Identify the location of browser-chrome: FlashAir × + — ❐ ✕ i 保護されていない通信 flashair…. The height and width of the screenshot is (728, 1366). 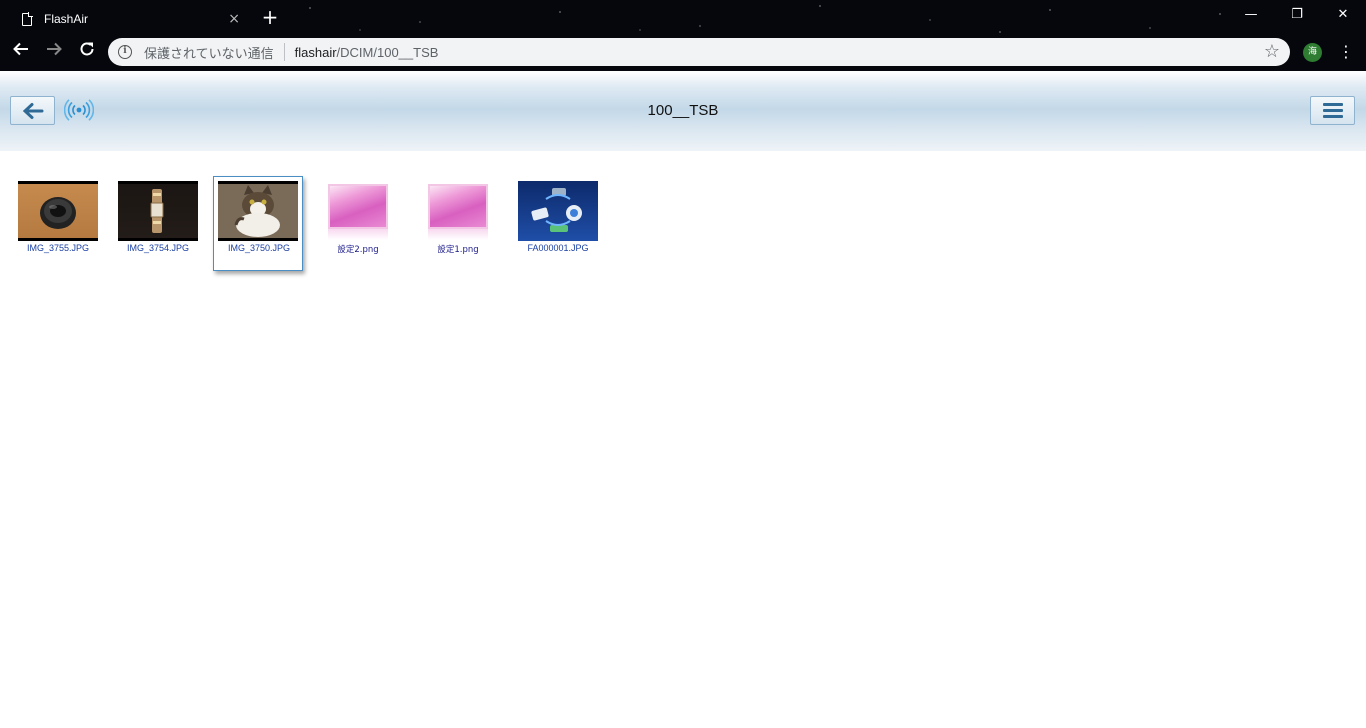
(683, 35).